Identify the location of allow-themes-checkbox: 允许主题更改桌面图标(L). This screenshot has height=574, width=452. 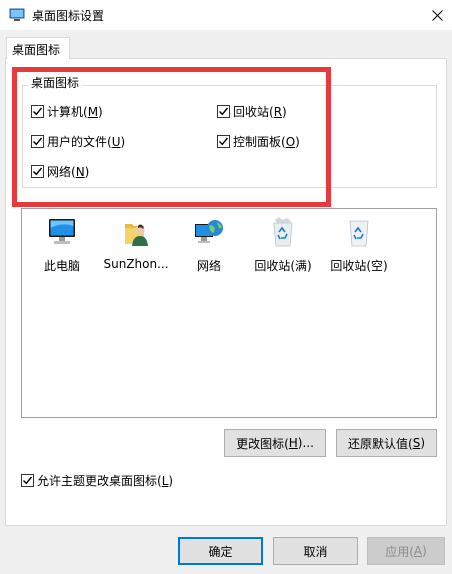
(97, 480).